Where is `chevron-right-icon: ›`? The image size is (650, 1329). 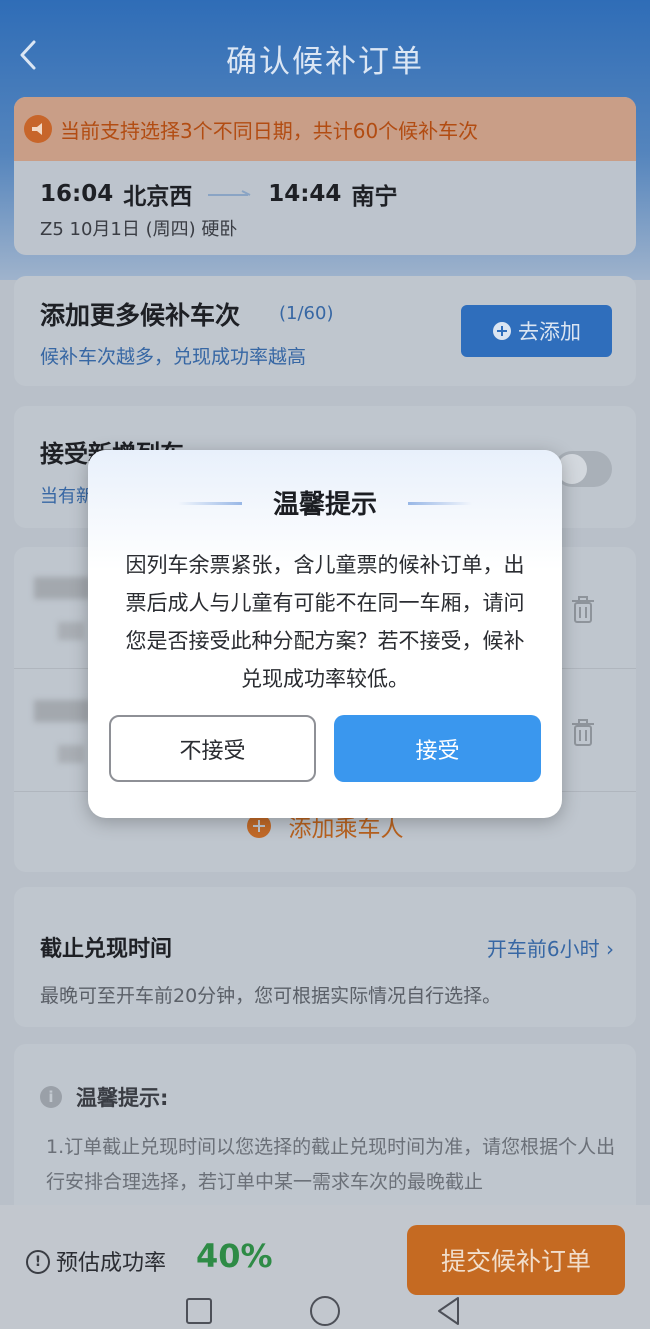
chevron-right-icon: › is located at coordinates (610, 949).